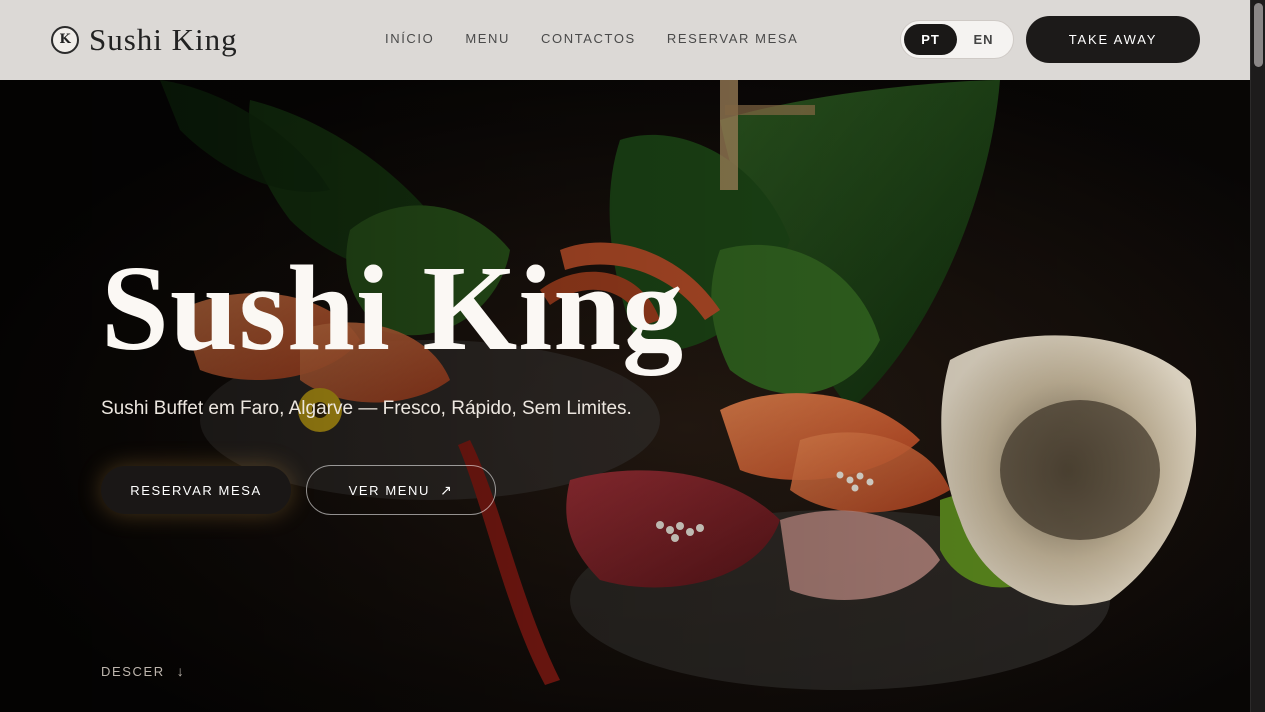 This screenshot has height=712, width=1265. Describe the element at coordinates (983, 39) in the screenshot. I see `lang-option-en: EN` at that location.